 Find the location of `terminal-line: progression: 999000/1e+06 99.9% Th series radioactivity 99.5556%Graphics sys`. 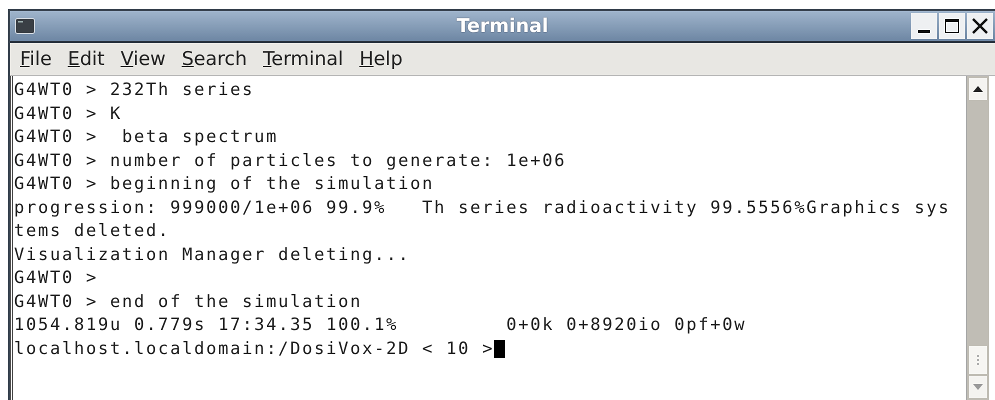

terminal-line: progression: 999000/1e+06 99.9% Th series radioactivity 99.5556%Graphics sys is located at coordinates (482, 208).